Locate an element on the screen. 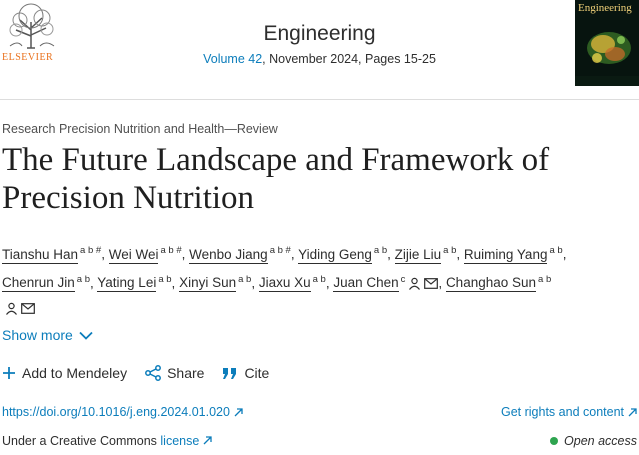 The height and width of the screenshot is (455, 639). author-item: Chenrun Jin a b is located at coordinates (46, 283).